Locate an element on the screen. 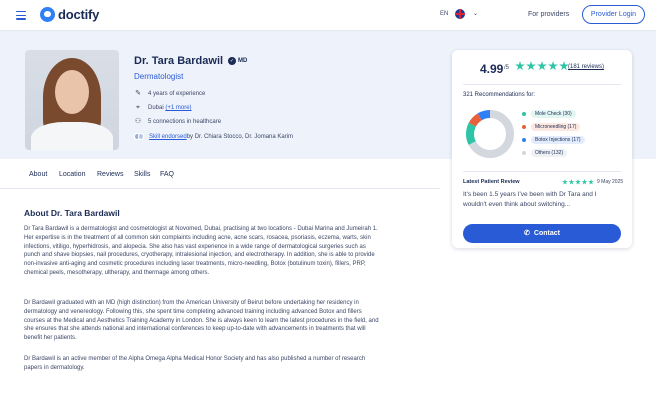 Image resolution: width=656 pixels, height=397 pixels. chevron-down-icon: ⌄ is located at coordinates (475, 13).